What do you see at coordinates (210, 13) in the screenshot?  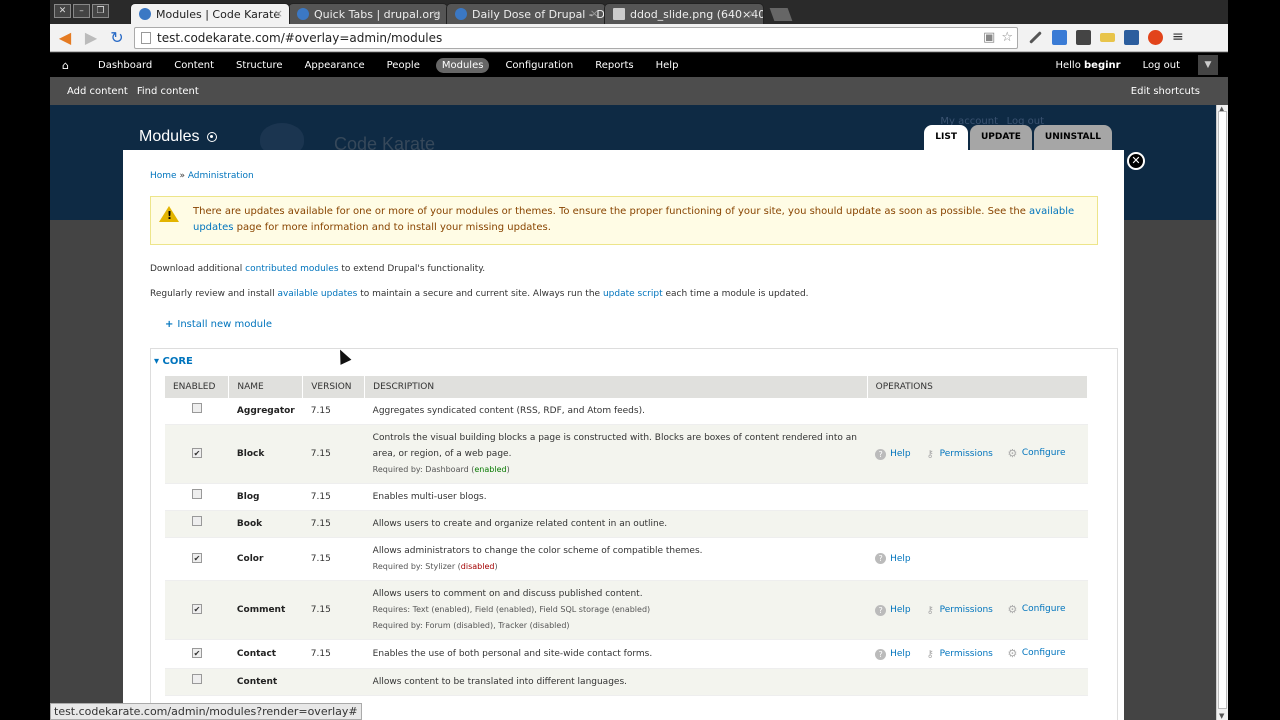 I see `browser-tab-modules: Modules | Code Karate ×` at bounding box center [210, 13].